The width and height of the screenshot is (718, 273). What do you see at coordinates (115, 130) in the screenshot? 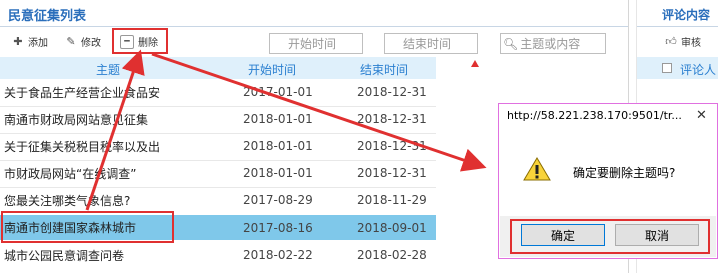
I see `arrow-row-to-delete` at bounding box center [115, 130].